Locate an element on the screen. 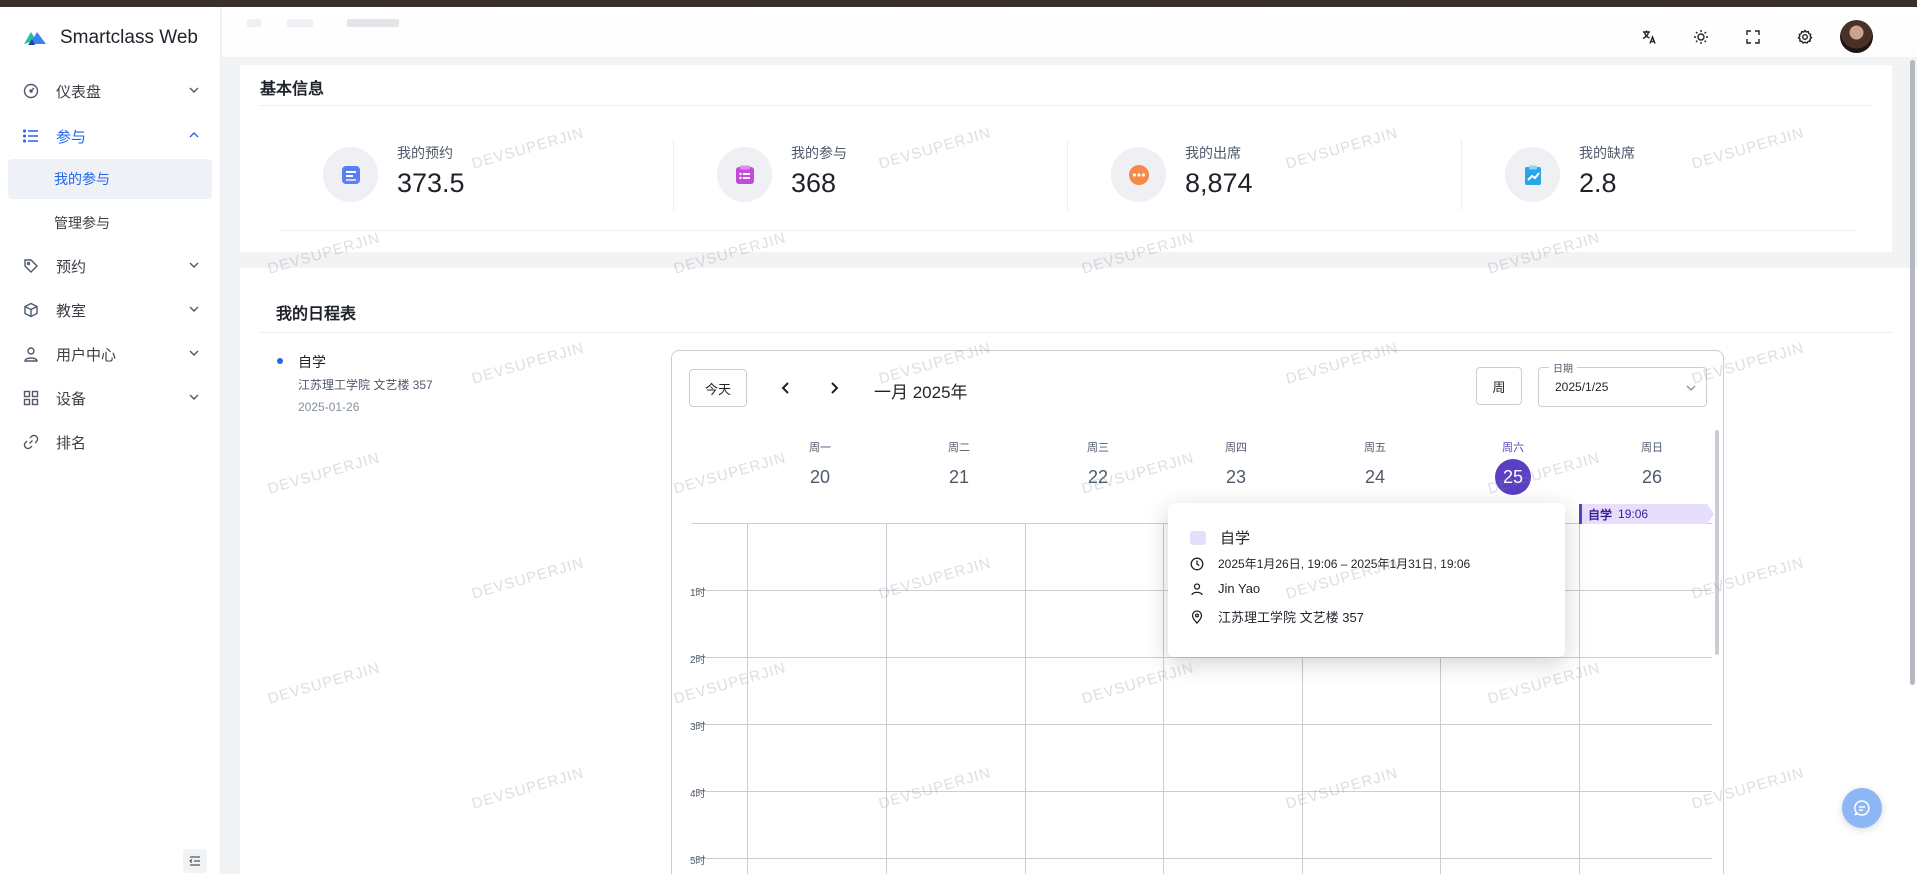  translate-icon is located at coordinates (1649, 37).